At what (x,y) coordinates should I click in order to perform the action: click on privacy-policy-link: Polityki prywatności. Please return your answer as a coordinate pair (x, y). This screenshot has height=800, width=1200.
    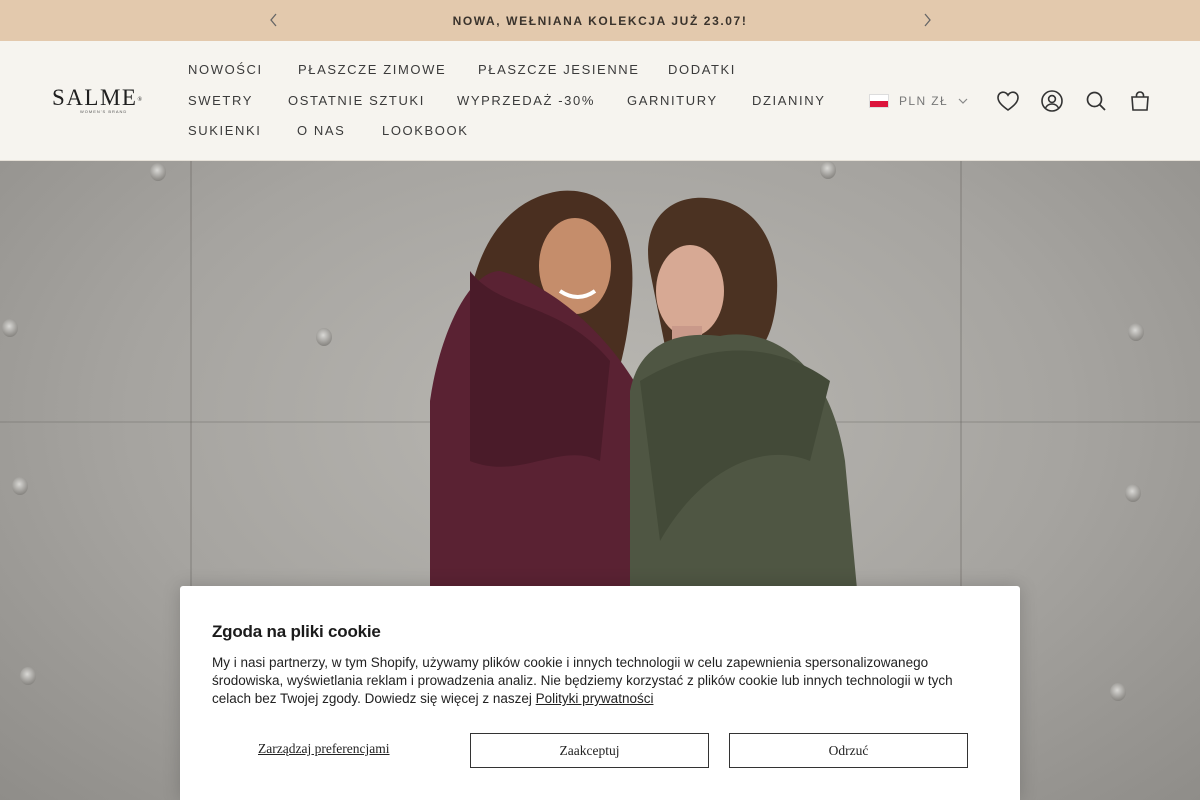
    Looking at the image, I should click on (595, 698).